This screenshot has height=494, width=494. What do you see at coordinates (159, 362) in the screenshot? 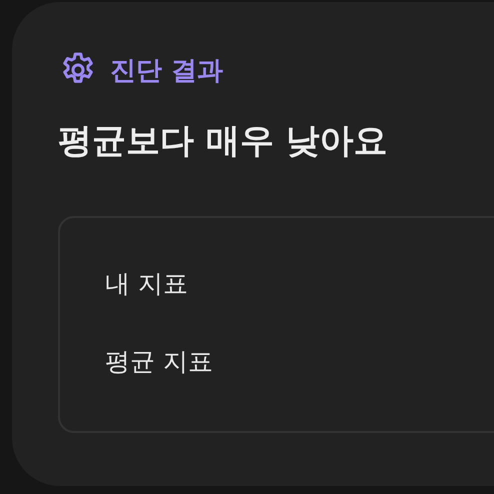
I see `metric-label: 평균 지표` at bounding box center [159, 362].